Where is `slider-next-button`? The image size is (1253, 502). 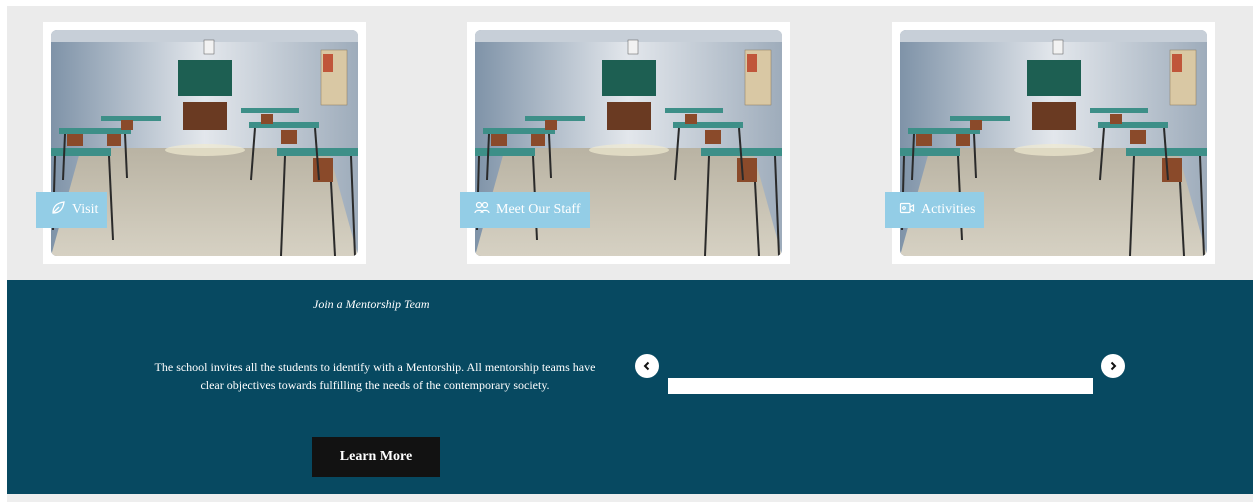 slider-next-button is located at coordinates (1113, 366).